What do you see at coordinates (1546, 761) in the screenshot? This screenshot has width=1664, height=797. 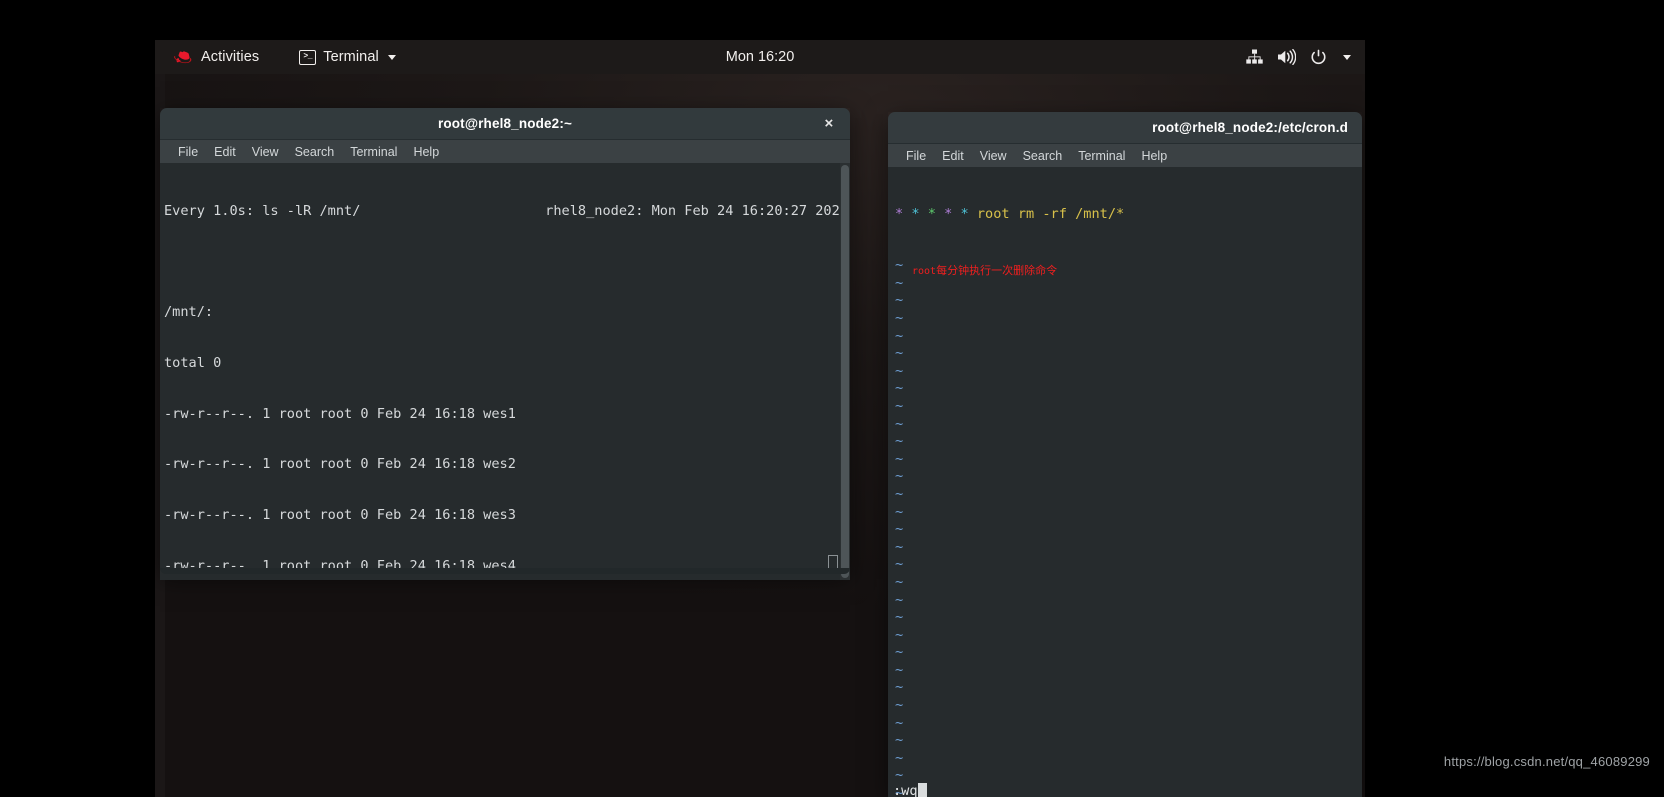 I see `watermark-url: https://blog.csdn.net/qq_46089299` at bounding box center [1546, 761].